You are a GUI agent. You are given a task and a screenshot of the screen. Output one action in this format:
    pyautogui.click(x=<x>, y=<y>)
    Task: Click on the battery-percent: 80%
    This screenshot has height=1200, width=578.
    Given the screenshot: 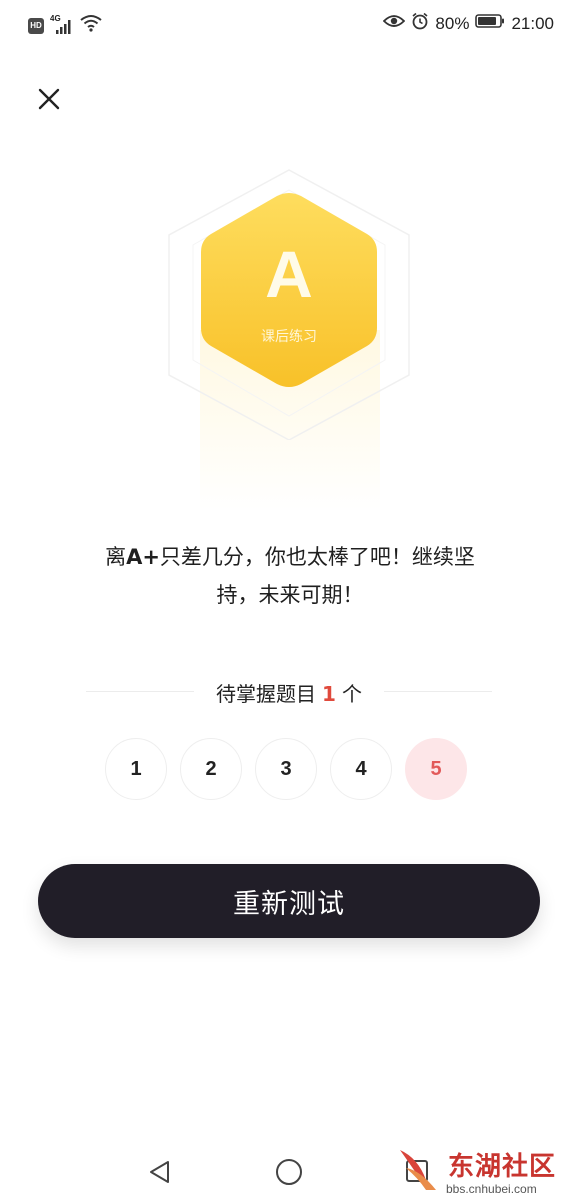 What is the action you would take?
    pyautogui.click(x=452, y=23)
    